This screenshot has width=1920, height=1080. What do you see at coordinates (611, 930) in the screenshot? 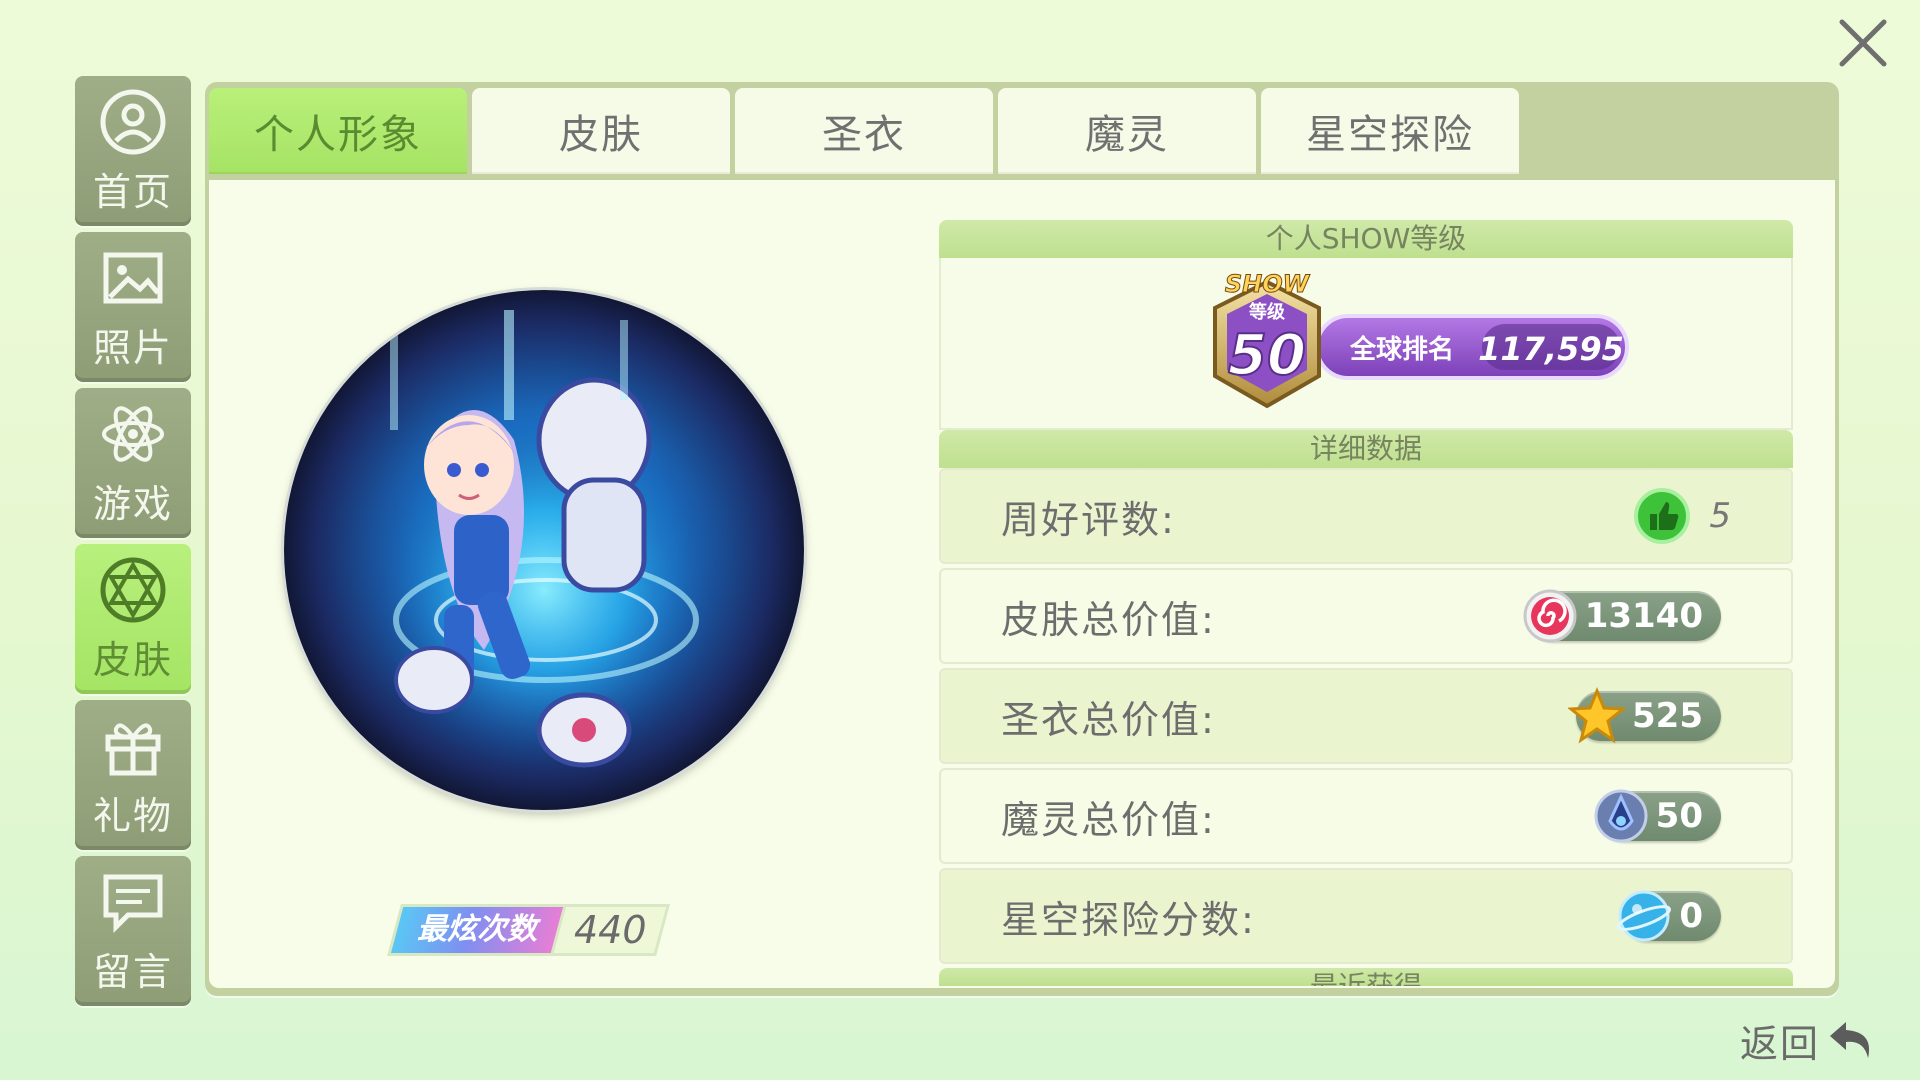
I see `count-value: 440` at bounding box center [611, 930].